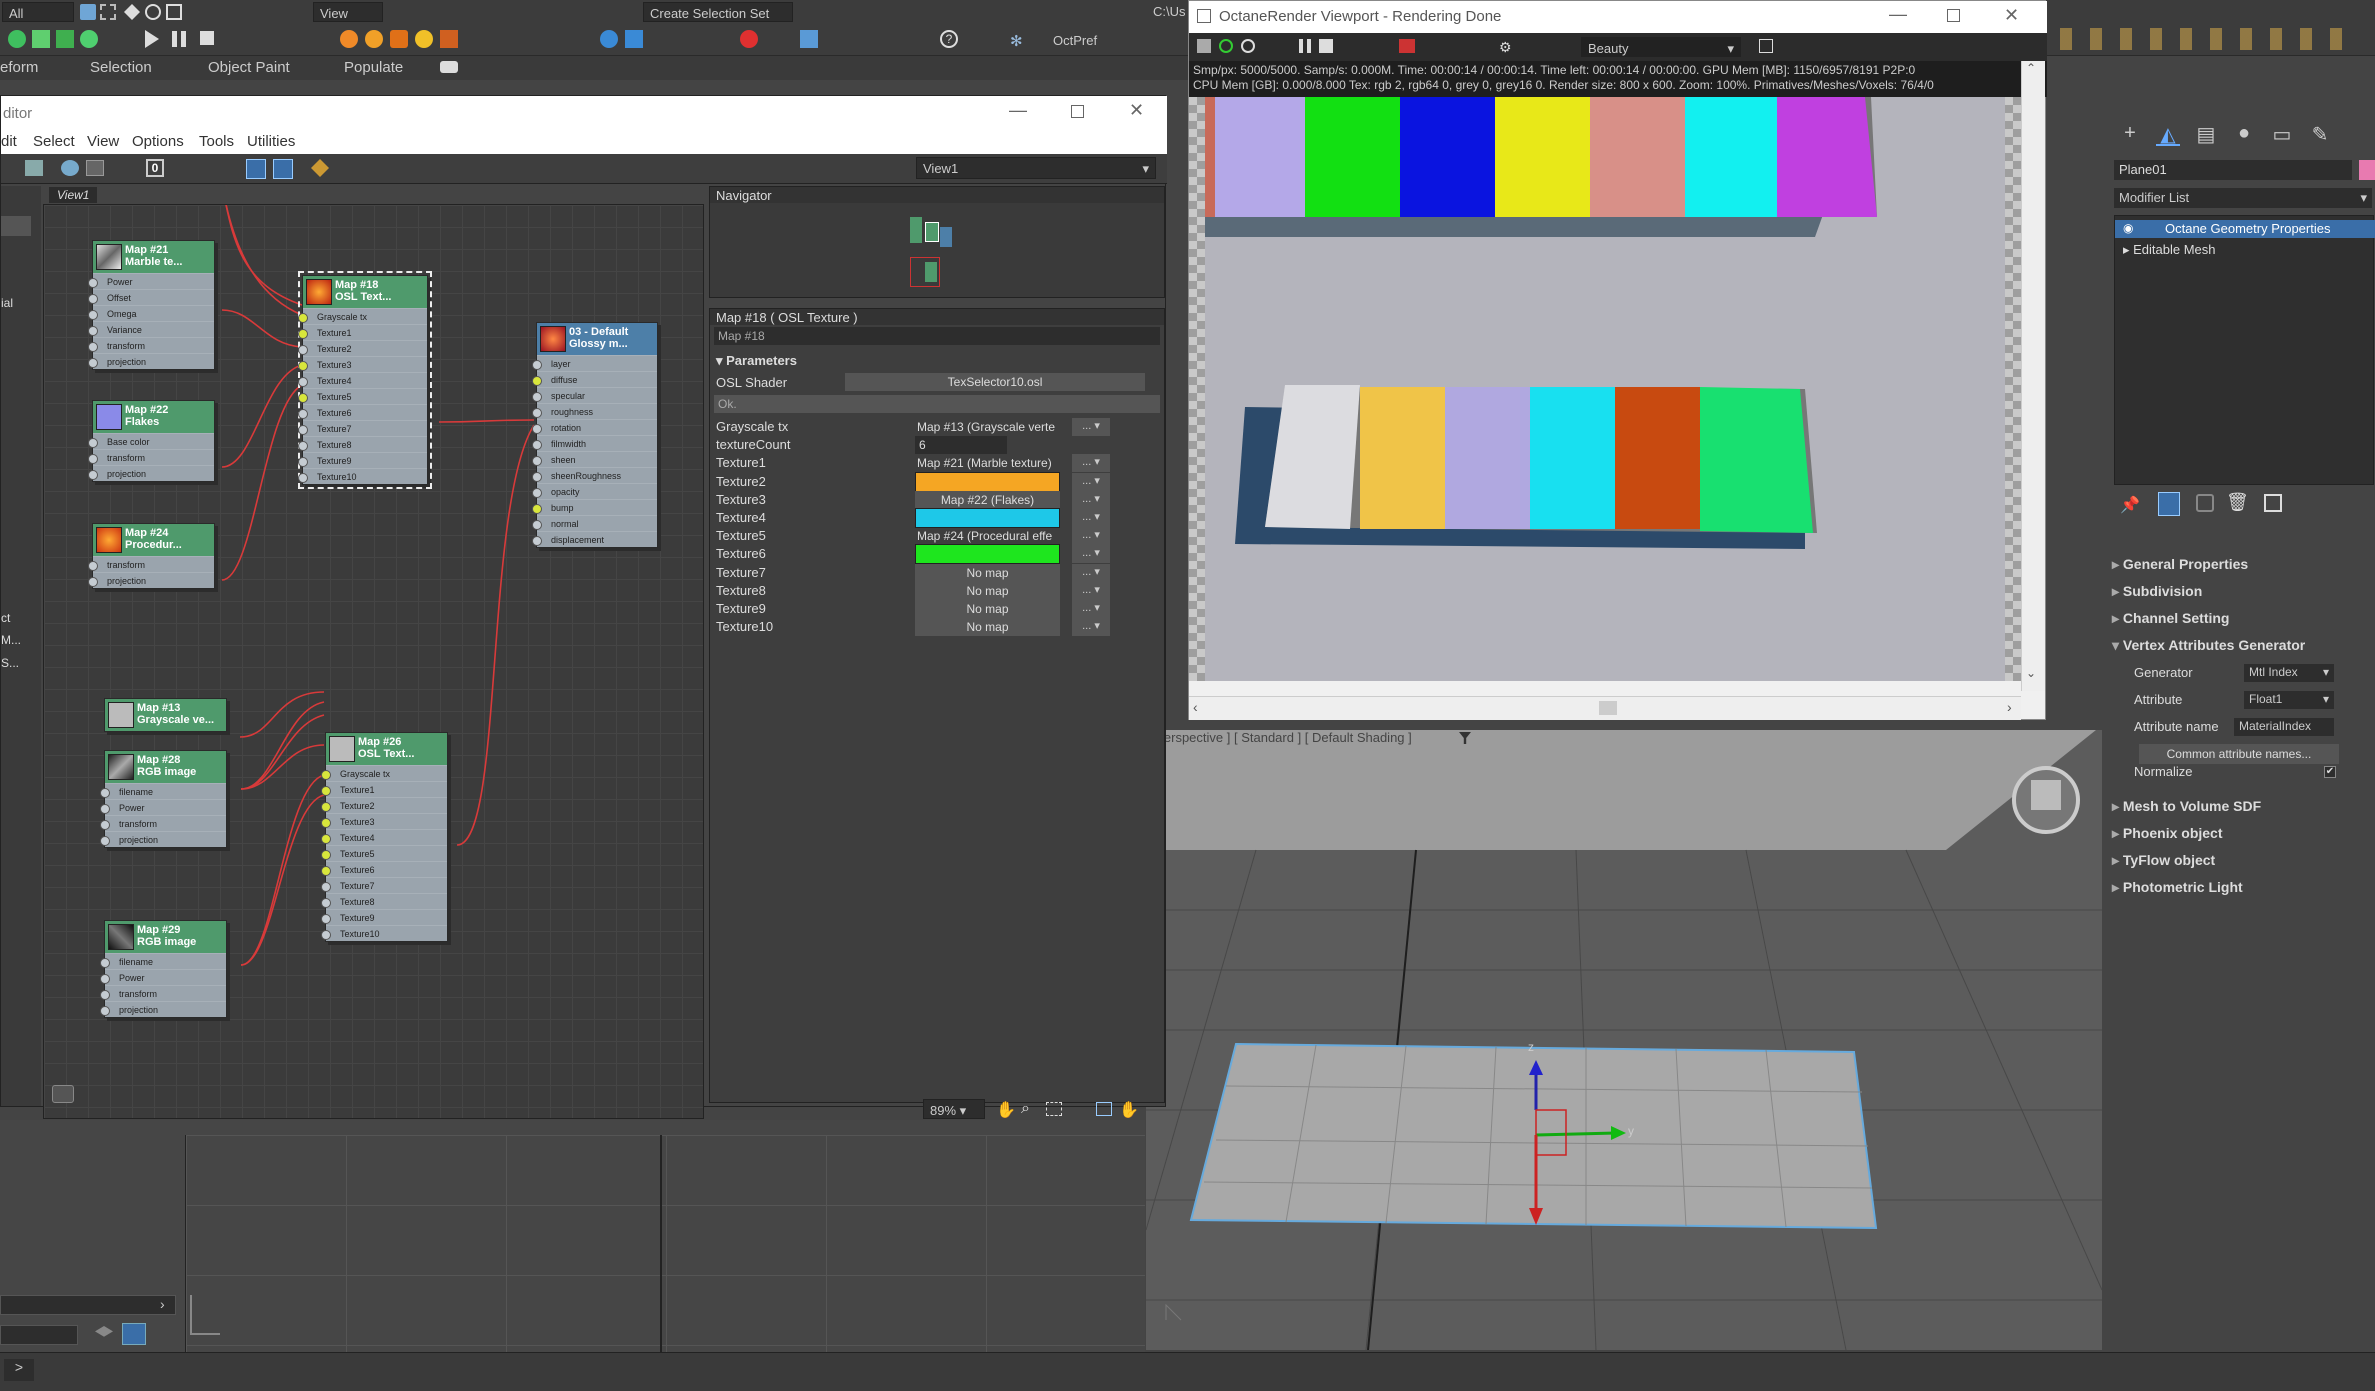 This screenshot has height=1391, width=2375. I want to click on hierarchy-tab-icon: ▤, so click(2206, 134).